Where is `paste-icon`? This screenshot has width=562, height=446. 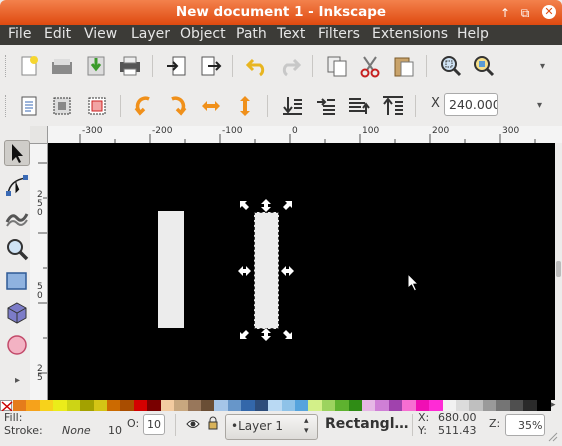 paste-icon is located at coordinates (404, 66).